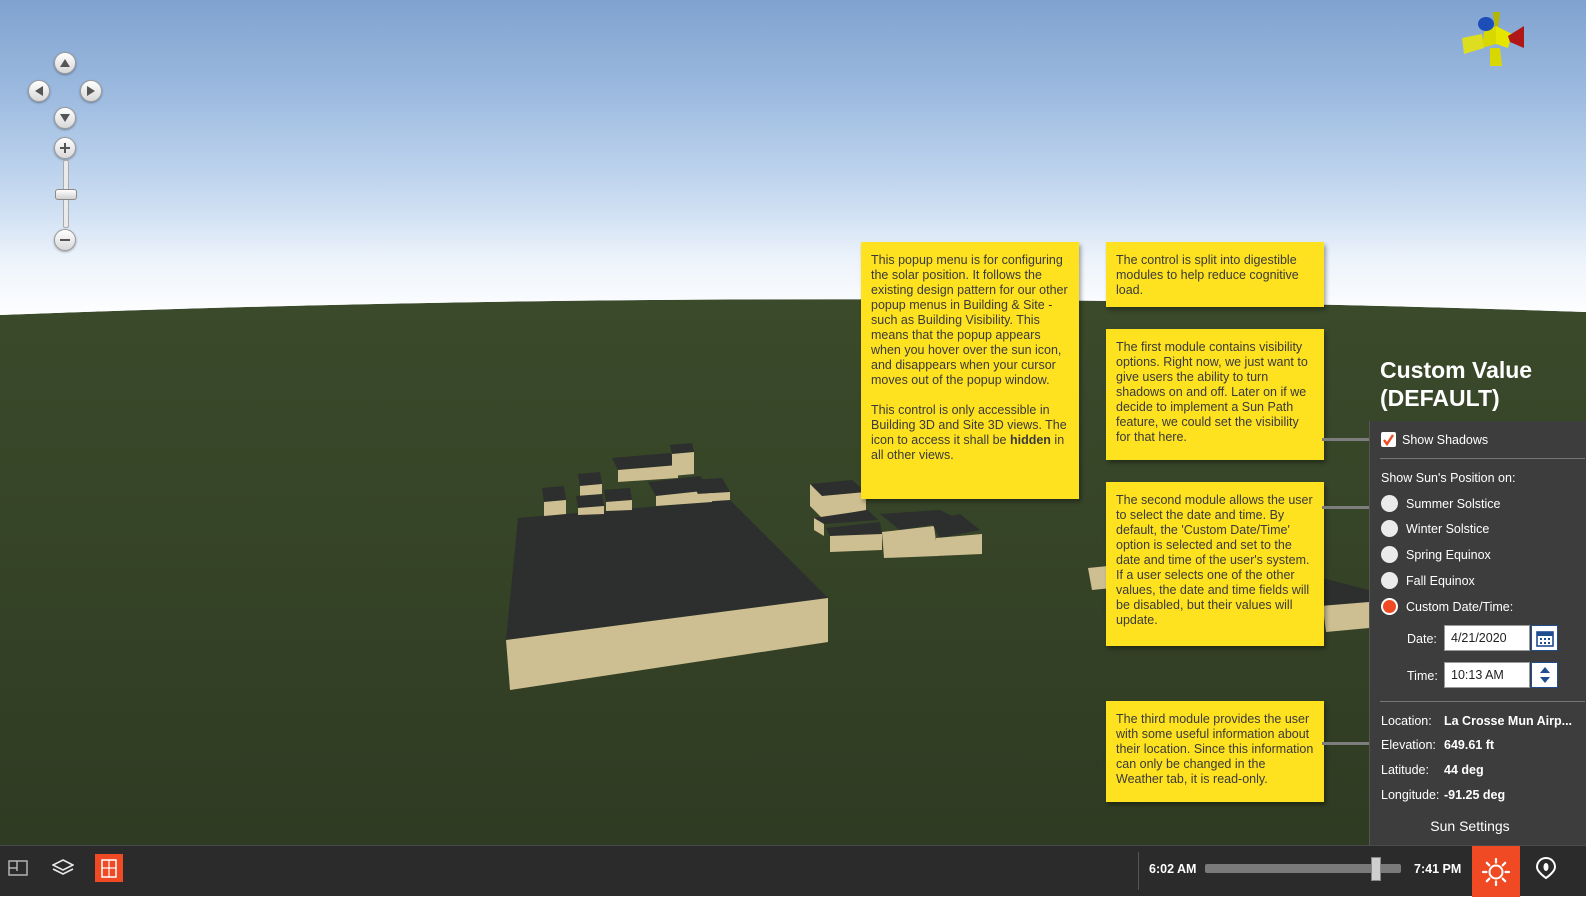  I want to click on show-shadows-checkbox, so click(1388, 439).